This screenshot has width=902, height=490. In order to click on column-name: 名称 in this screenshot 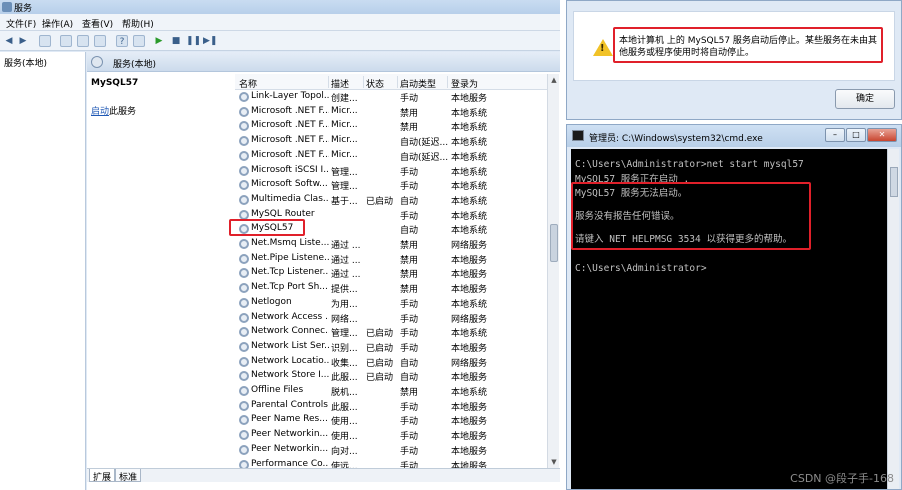, I will do `click(248, 83)`.